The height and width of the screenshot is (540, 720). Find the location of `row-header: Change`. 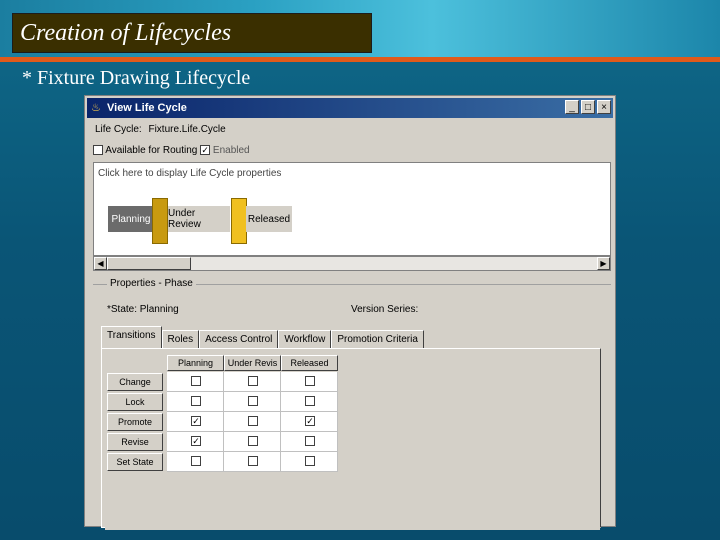

row-header: Change is located at coordinates (135, 382).